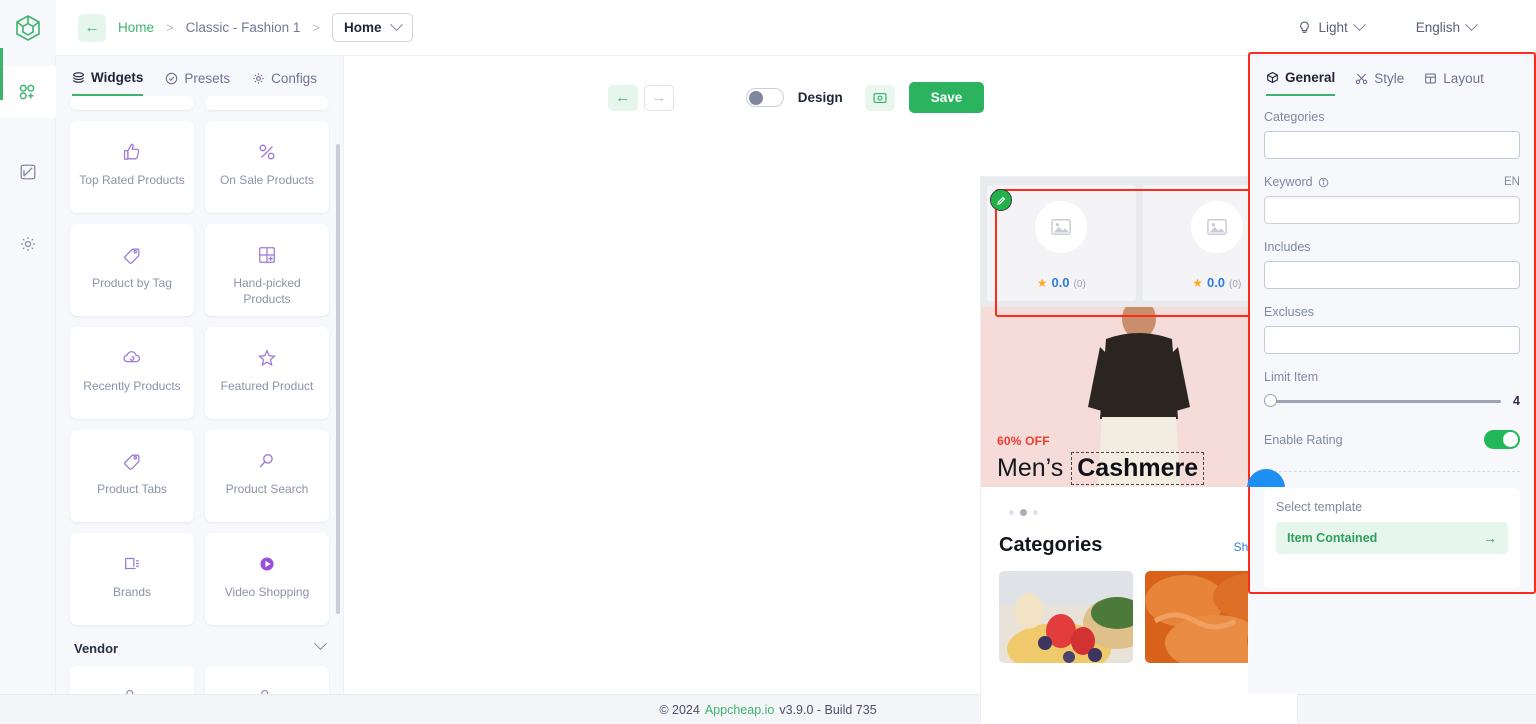  I want to click on widget-card-label: Product Tabs, so click(132, 489).